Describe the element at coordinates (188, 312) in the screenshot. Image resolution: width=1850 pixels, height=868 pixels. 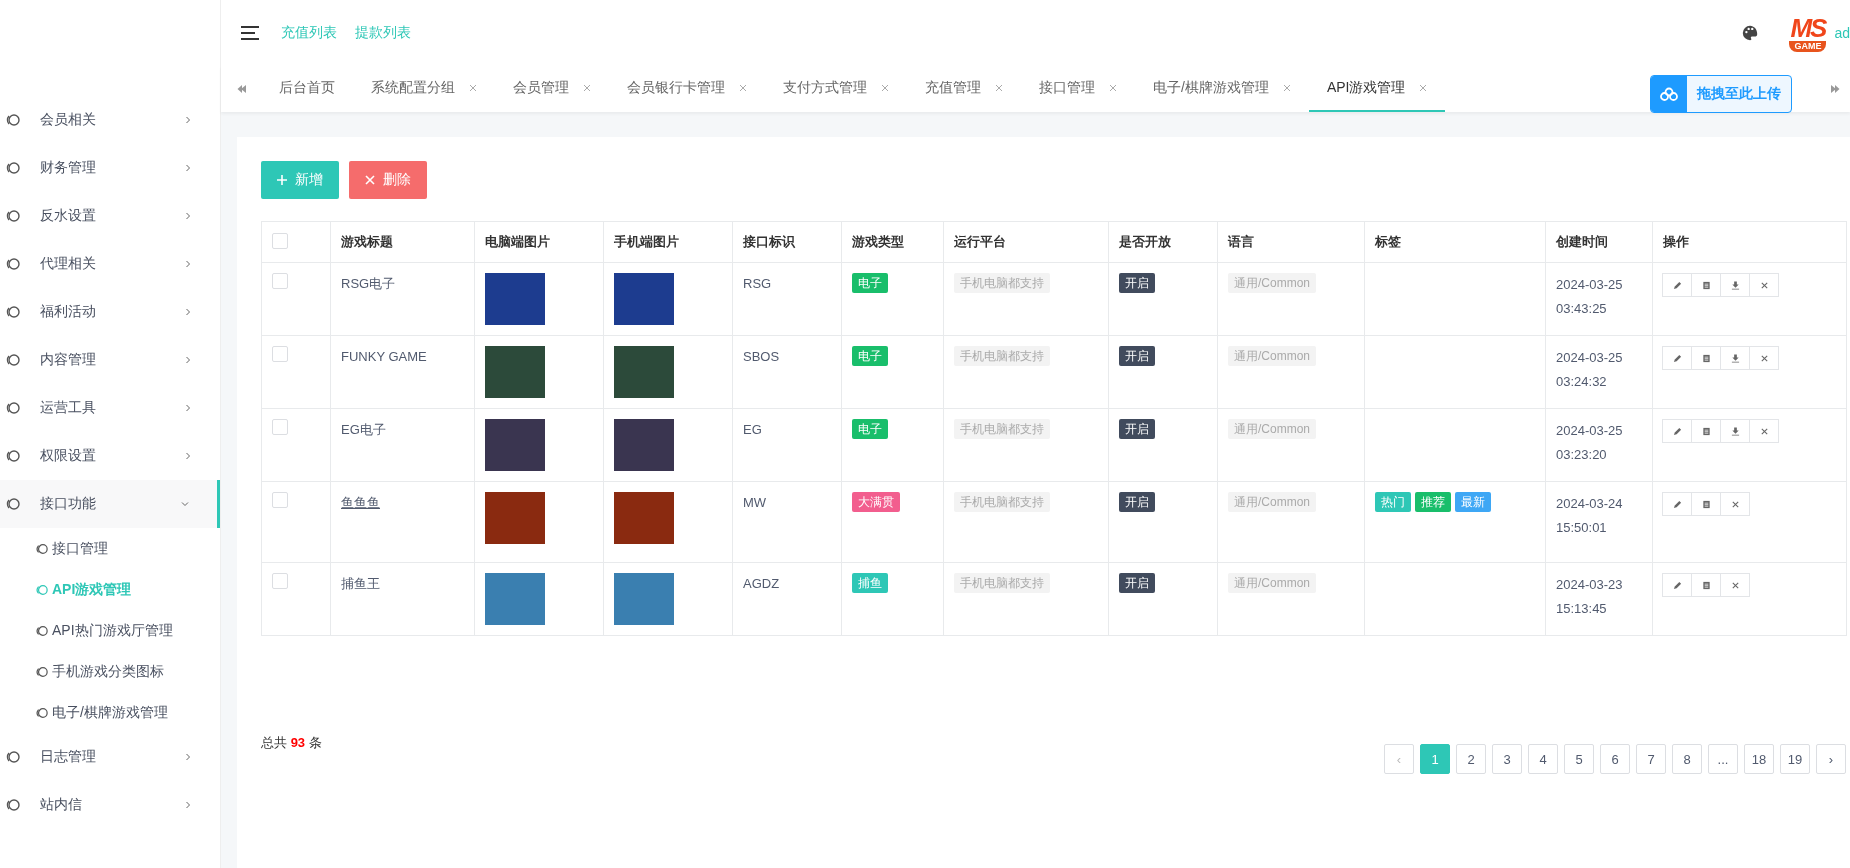
I see `chevron-icon` at that location.